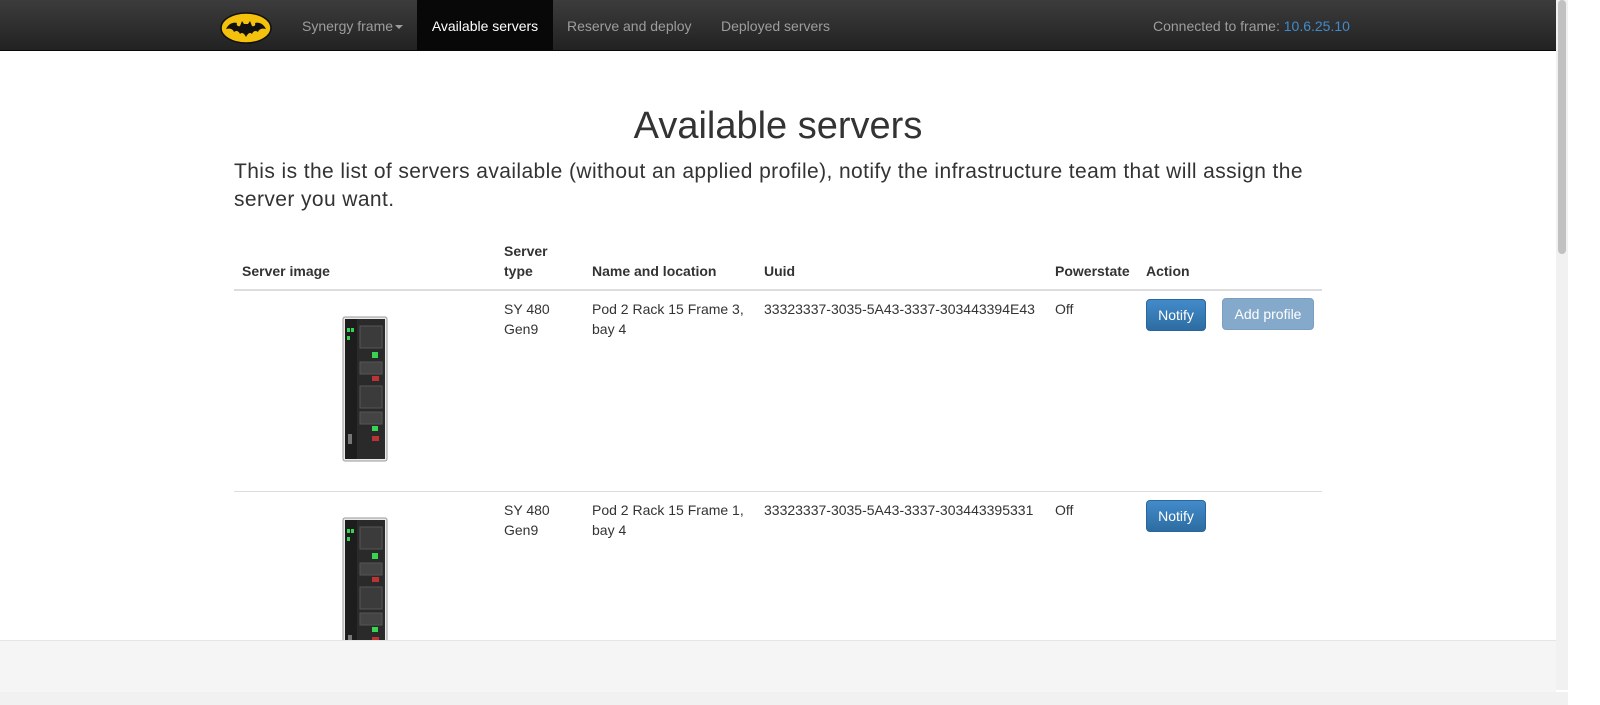 The height and width of the screenshot is (705, 1600). Describe the element at coordinates (348, 26) in the screenshot. I see `synergy-frame-label: Synergy frame` at that location.